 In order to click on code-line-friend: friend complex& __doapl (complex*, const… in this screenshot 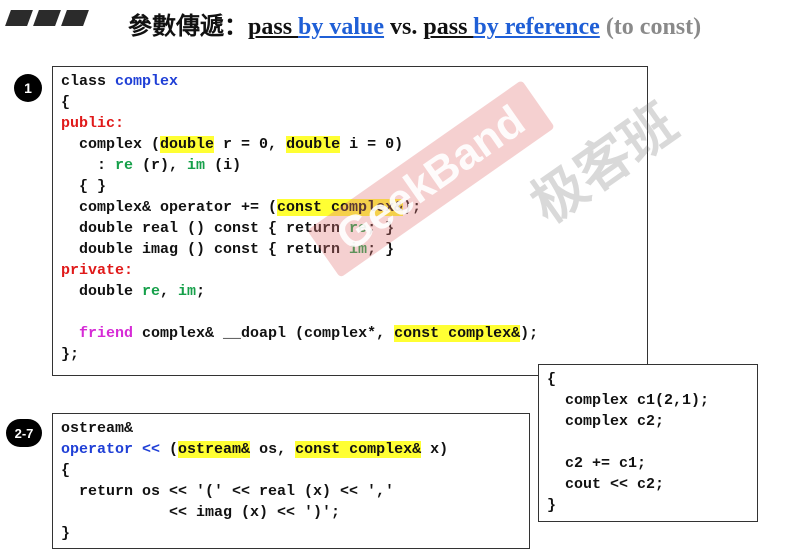, I will do `click(309, 333)`.